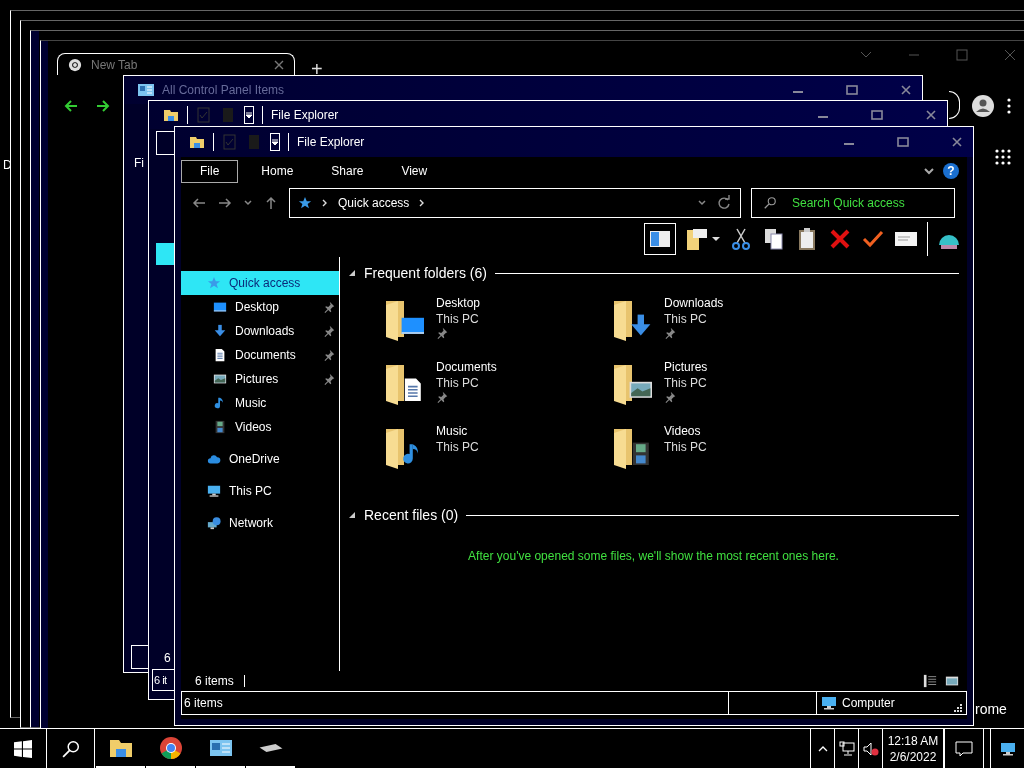 This screenshot has width=1024, height=768. What do you see at coordinates (466, 367) in the screenshot?
I see `folder-name: Documents` at bounding box center [466, 367].